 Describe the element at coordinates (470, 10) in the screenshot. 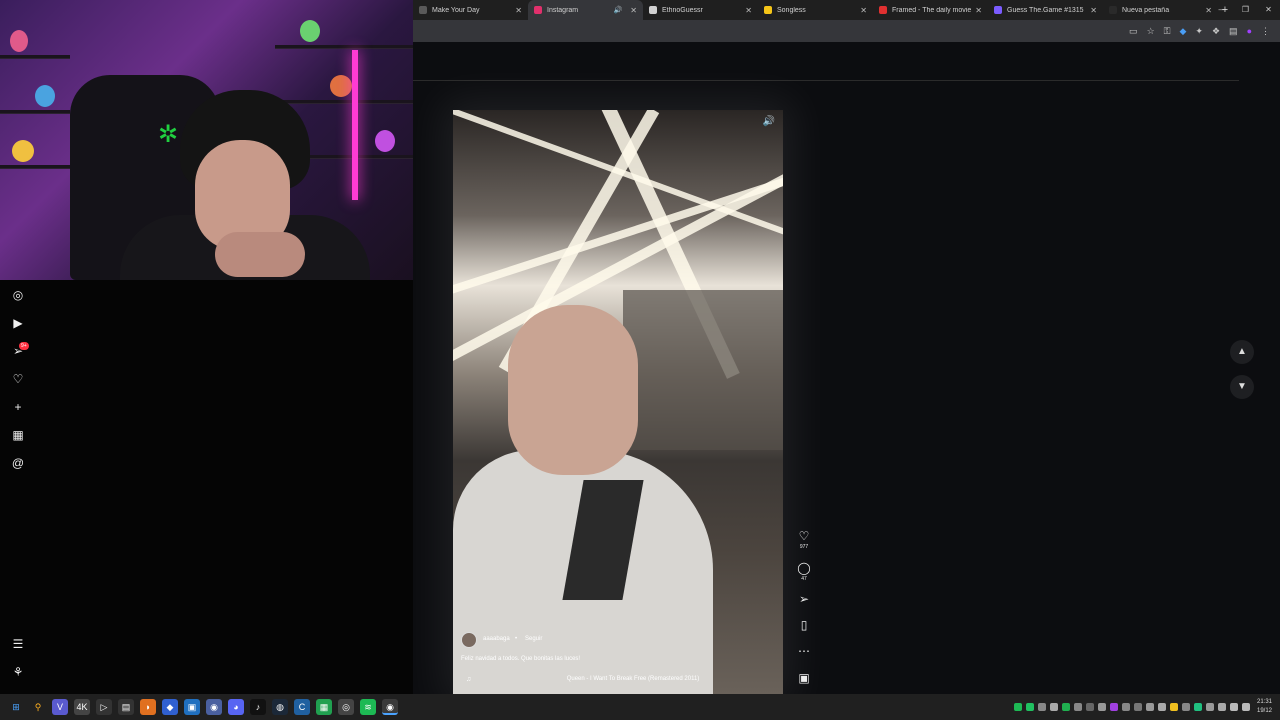

I see `tab-make-your-day: Make Your Day ✕` at that location.